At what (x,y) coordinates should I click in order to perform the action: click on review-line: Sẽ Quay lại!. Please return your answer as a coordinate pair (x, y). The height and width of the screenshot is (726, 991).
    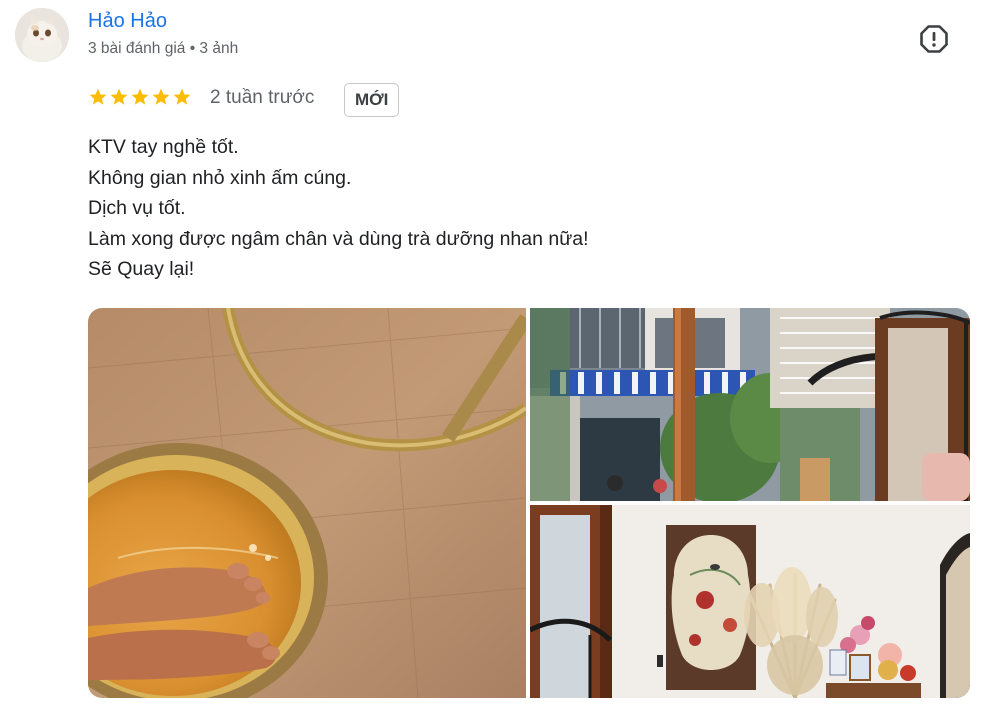
    Looking at the image, I should click on (141, 269).